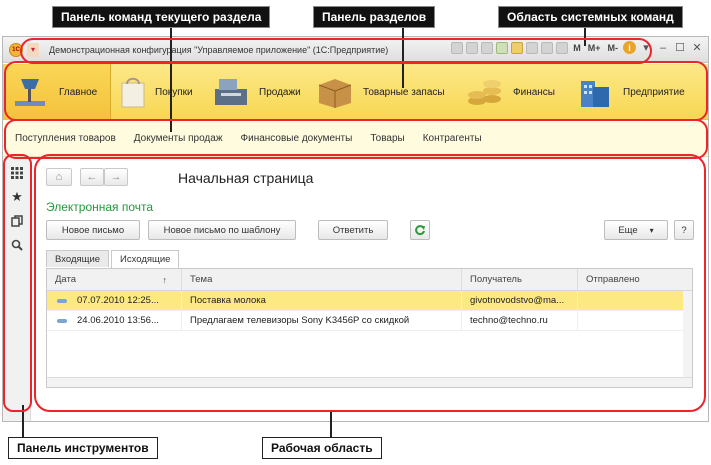  Describe the element at coordinates (178, 138) in the screenshot. I see `cmd-sales-documents: Документы продаж` at that location.